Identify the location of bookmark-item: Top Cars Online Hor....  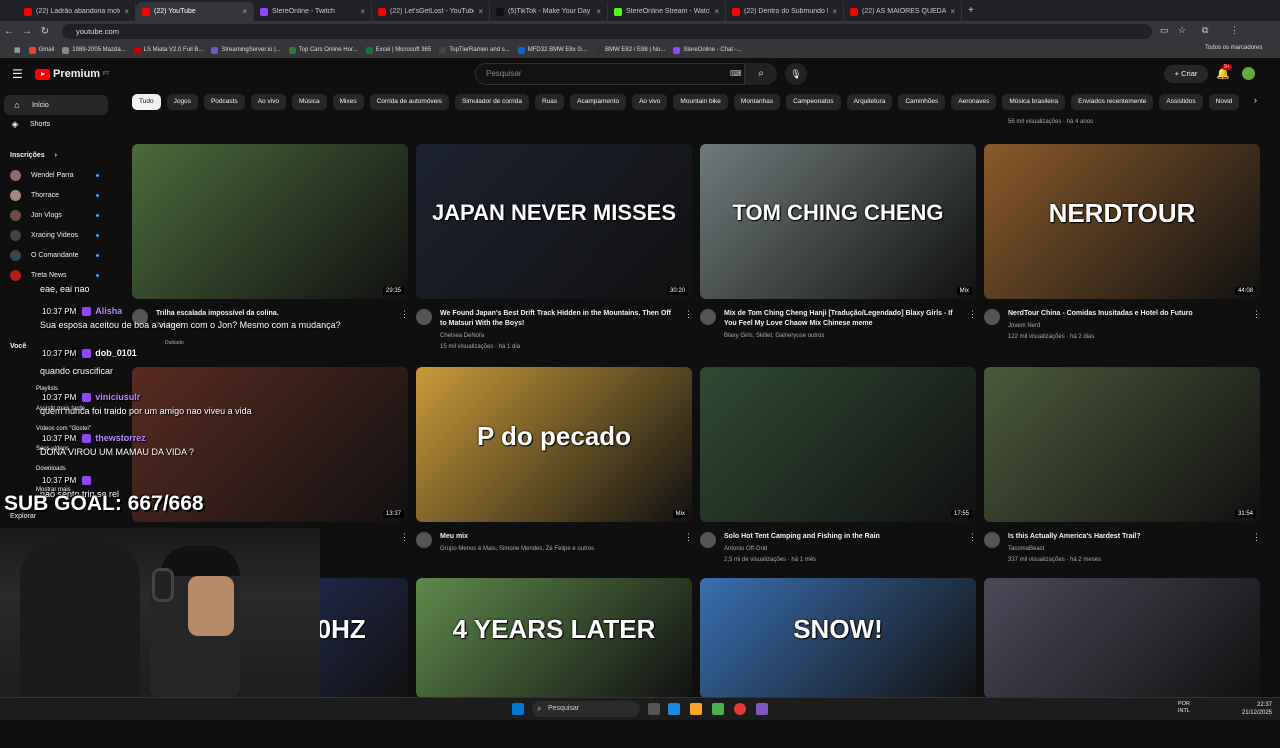
(323, 50).